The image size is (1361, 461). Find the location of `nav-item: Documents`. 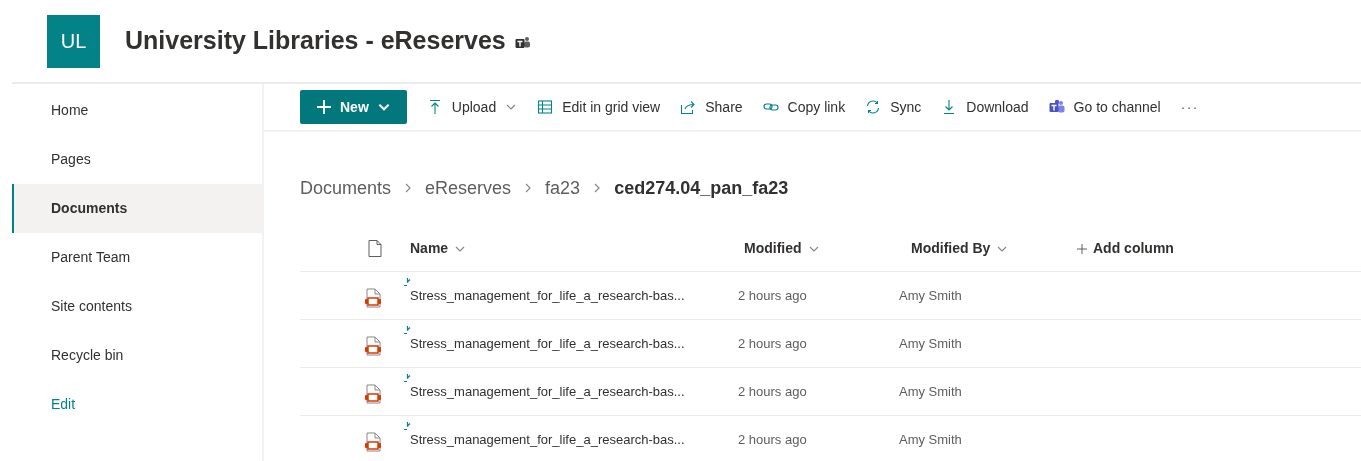

nav-item: Documents is located at coordinates (137, 208).